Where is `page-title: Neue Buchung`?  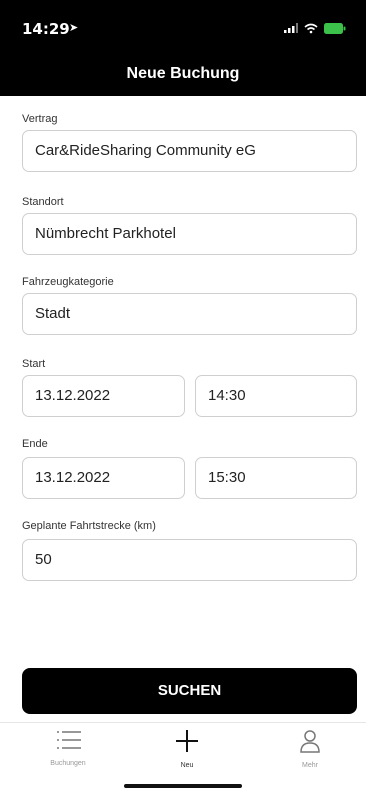 page-title: Neue Buchung is located at coordinates (183, 73).